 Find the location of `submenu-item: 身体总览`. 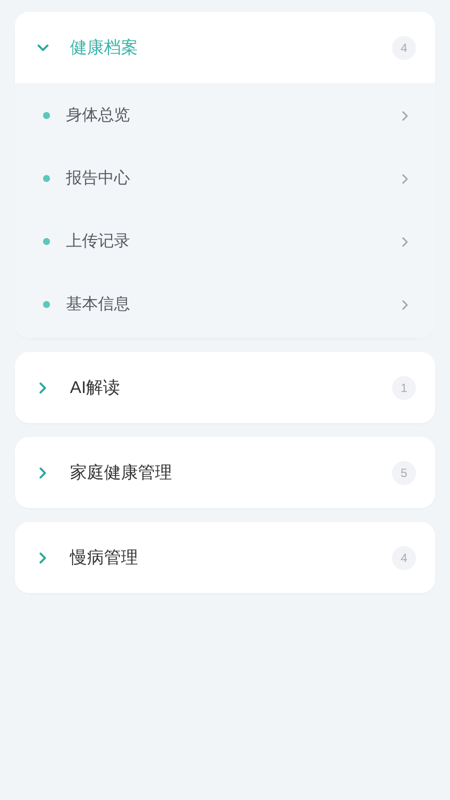

submenu-item: 身体总览 is located at coordinates (225, 115).